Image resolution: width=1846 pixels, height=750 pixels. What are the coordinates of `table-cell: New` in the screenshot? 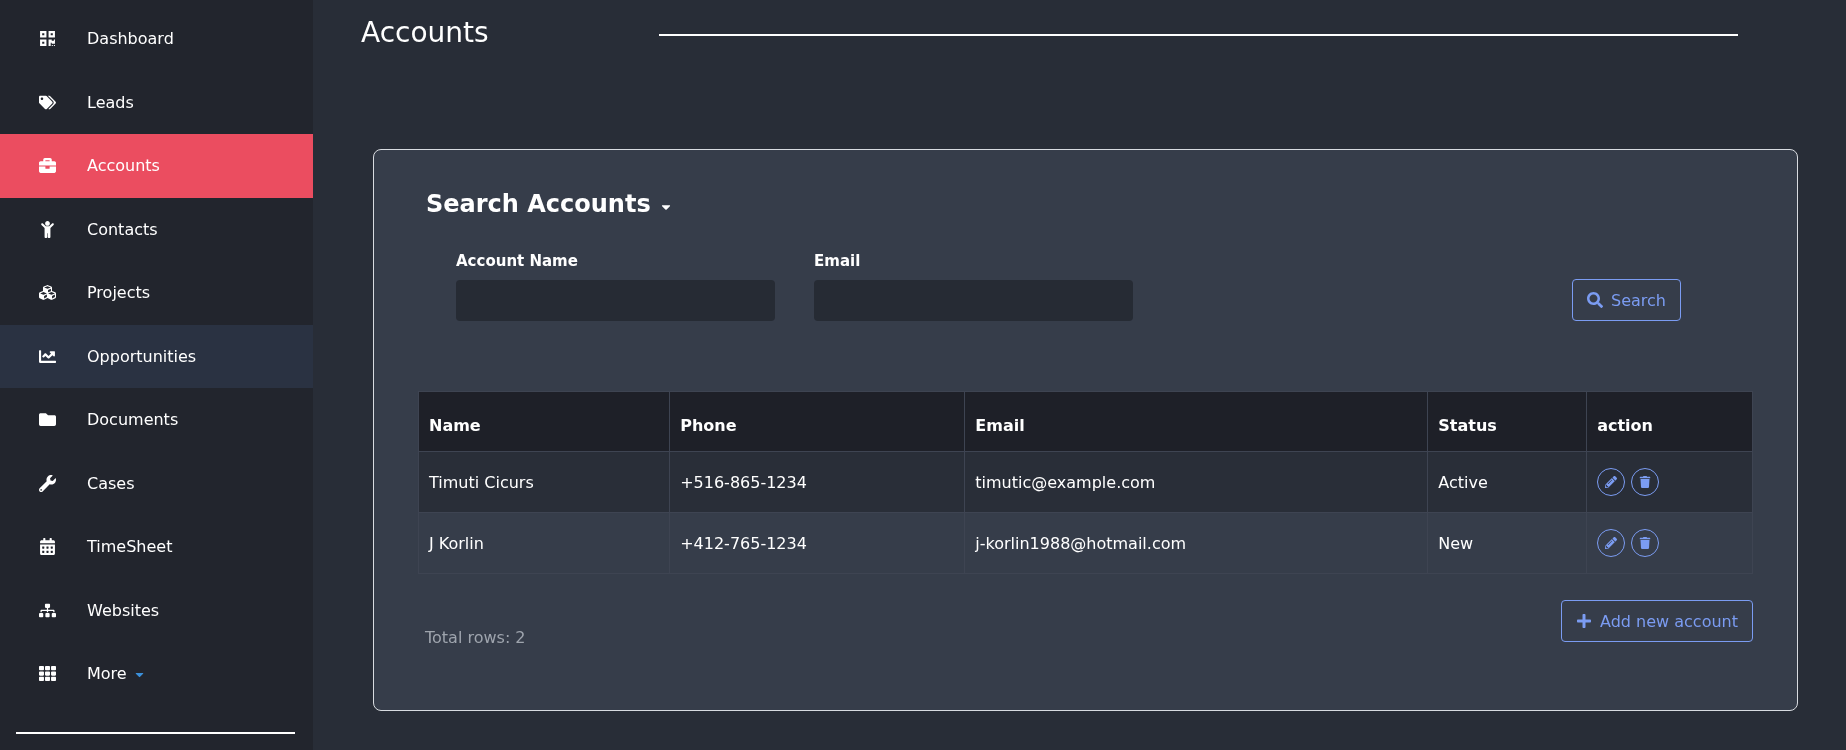 It's located at (1507, 543).